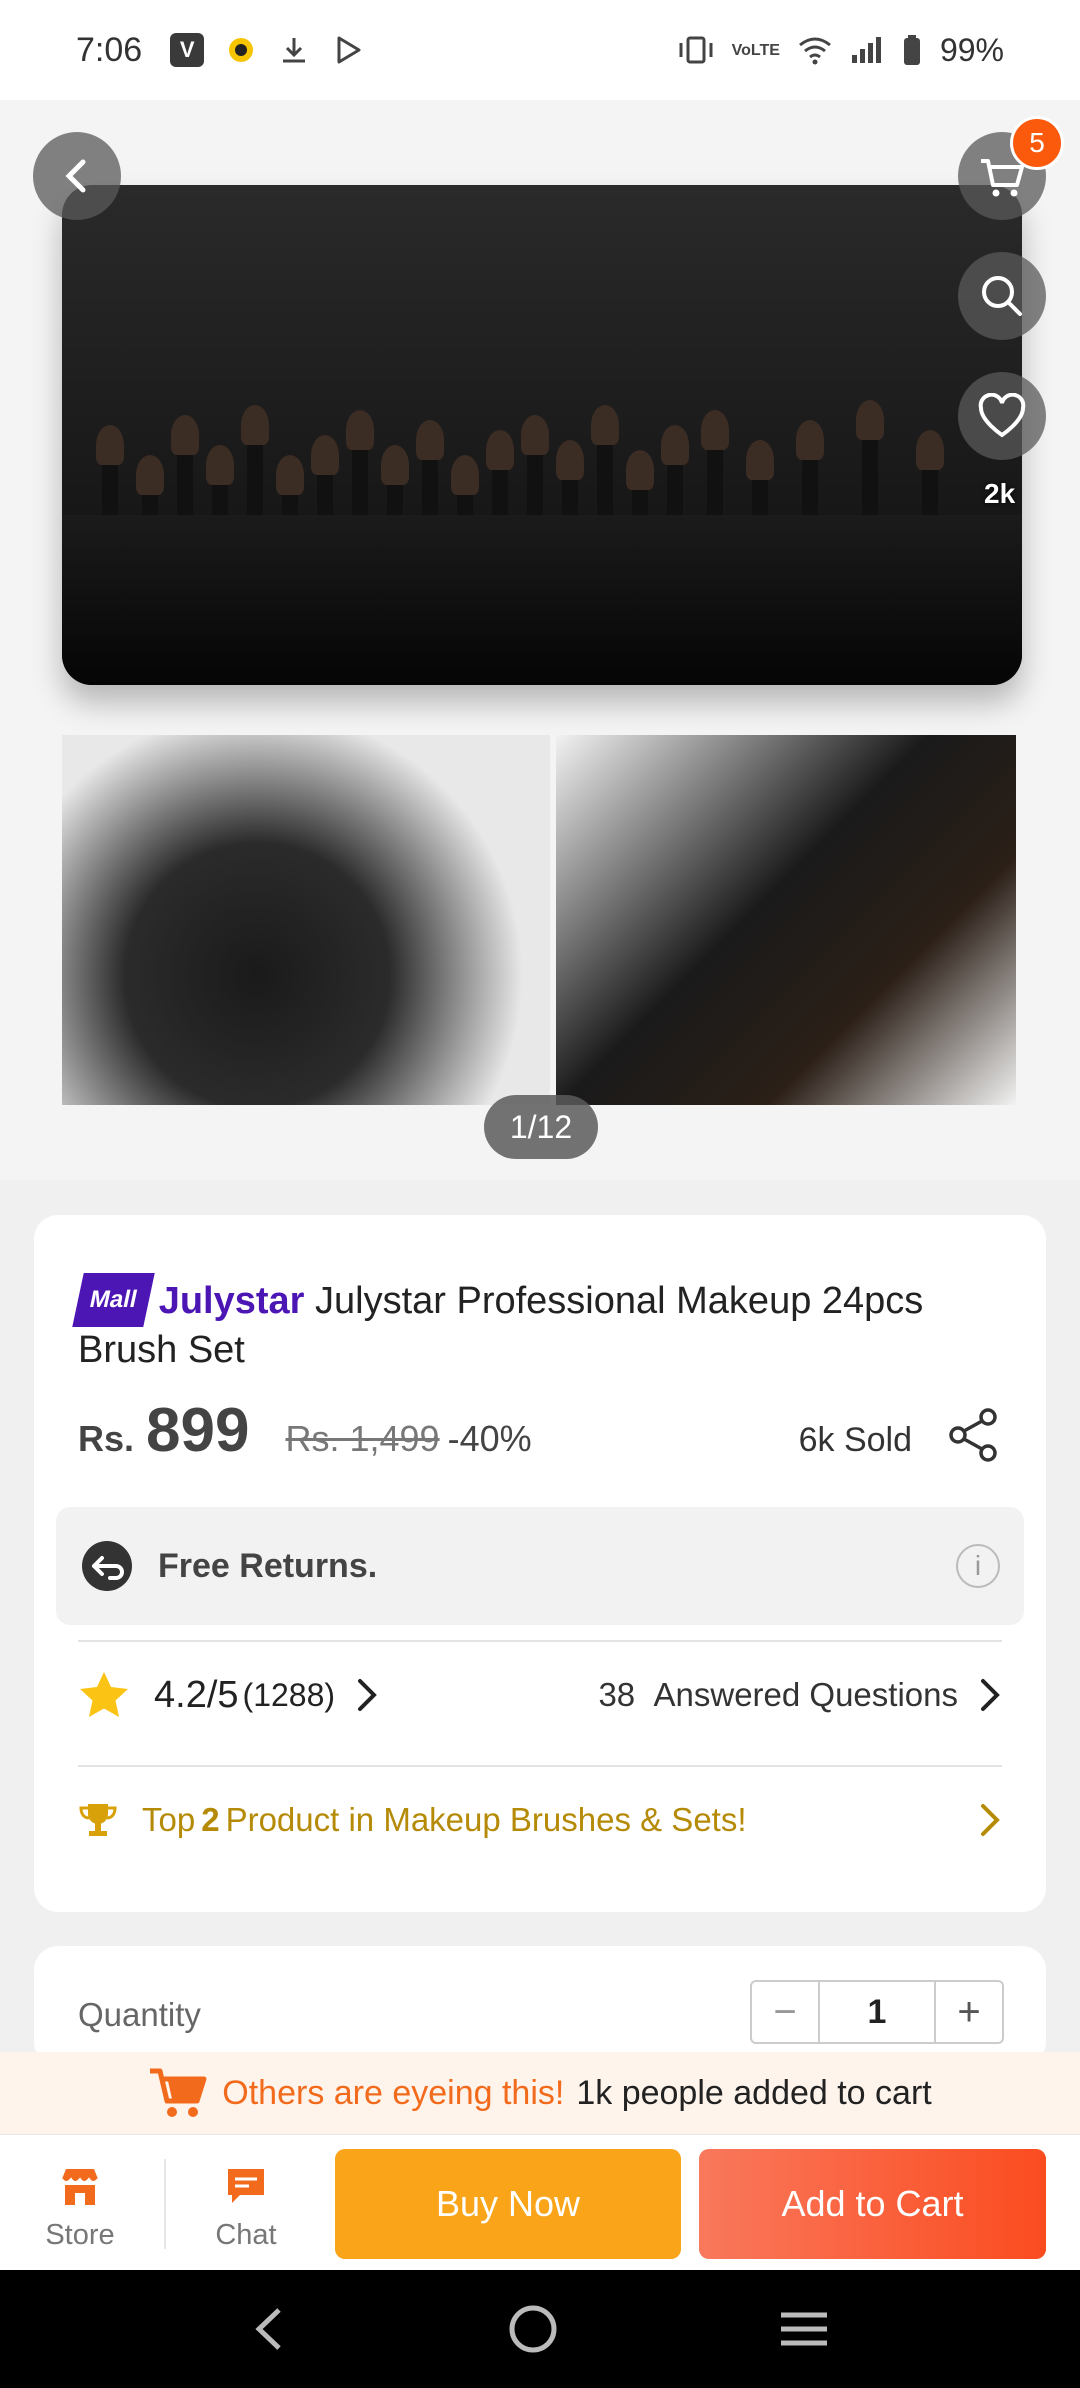 This screenshot has width=1080, height=2388. Describe the element at coordinates (540, 50) in the screenshot. I see `status-bar: 7:06 V VoLTE 99%` at that location.